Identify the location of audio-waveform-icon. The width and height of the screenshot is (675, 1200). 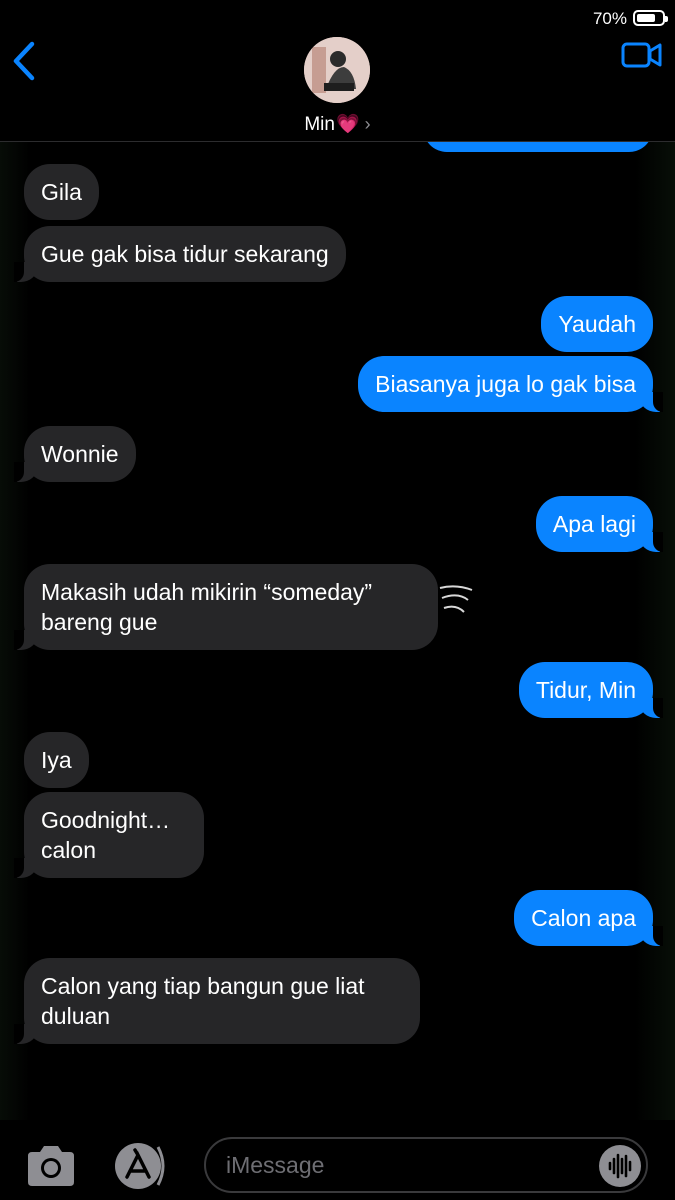
(620, 1166).